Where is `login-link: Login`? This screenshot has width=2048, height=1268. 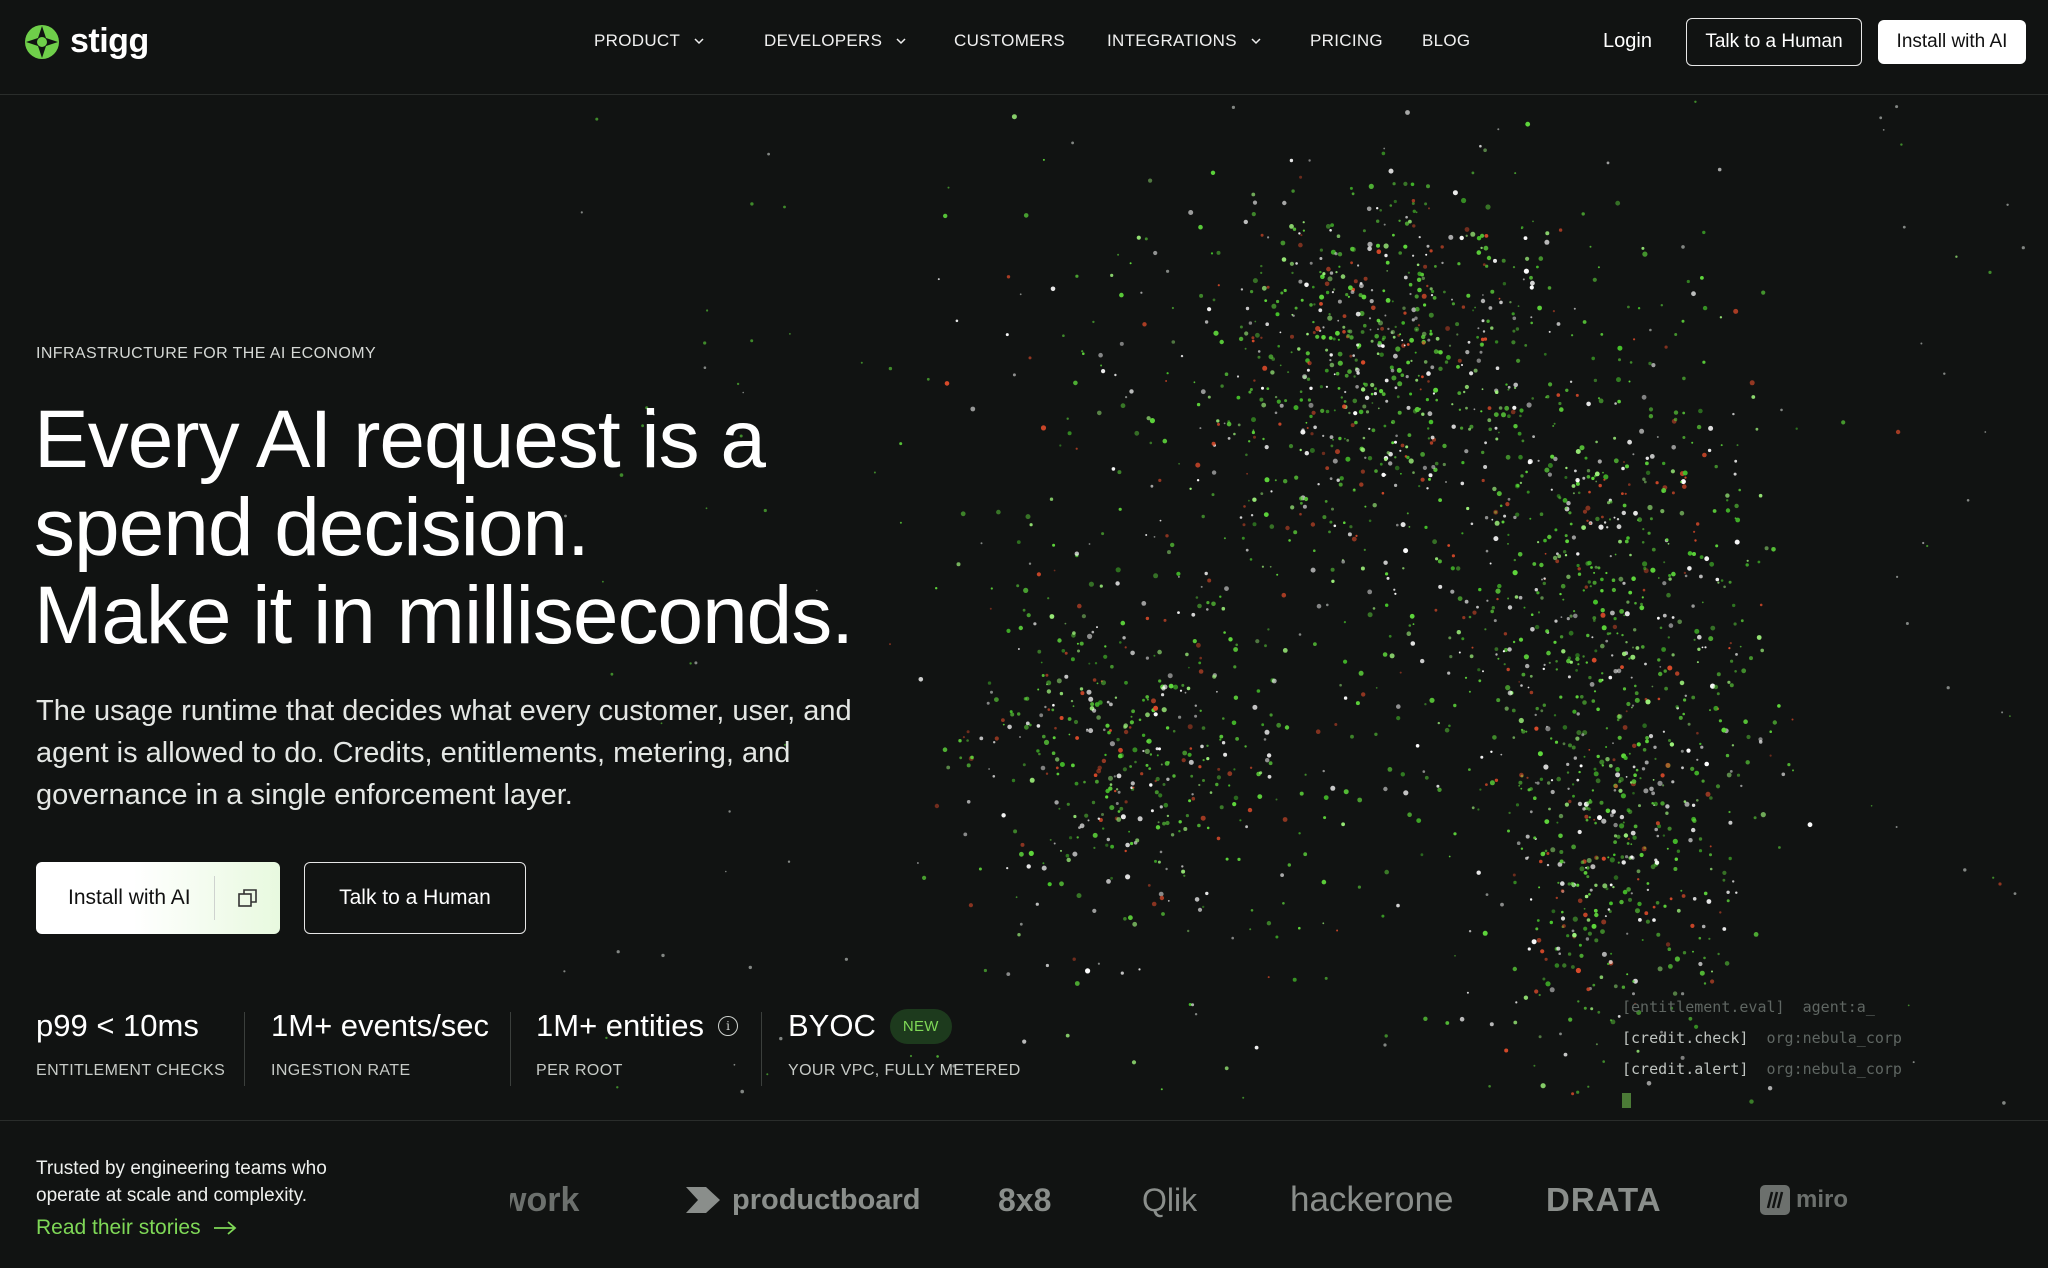 login-link: Login is located at coordinates (1627, 41).